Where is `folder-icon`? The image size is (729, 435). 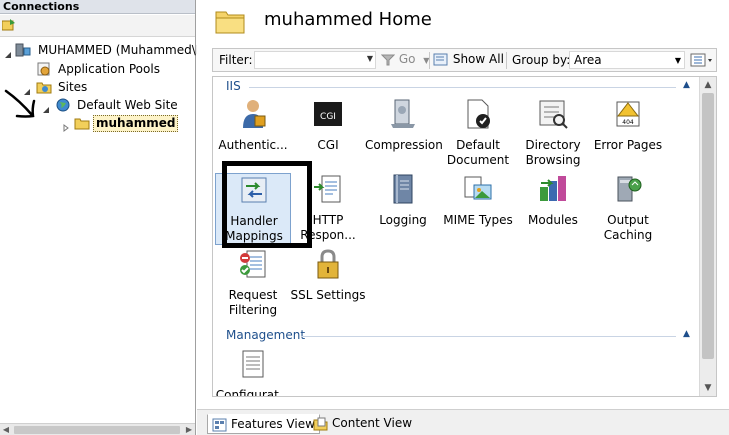 folder-icon is located at coordinates (82, 123).